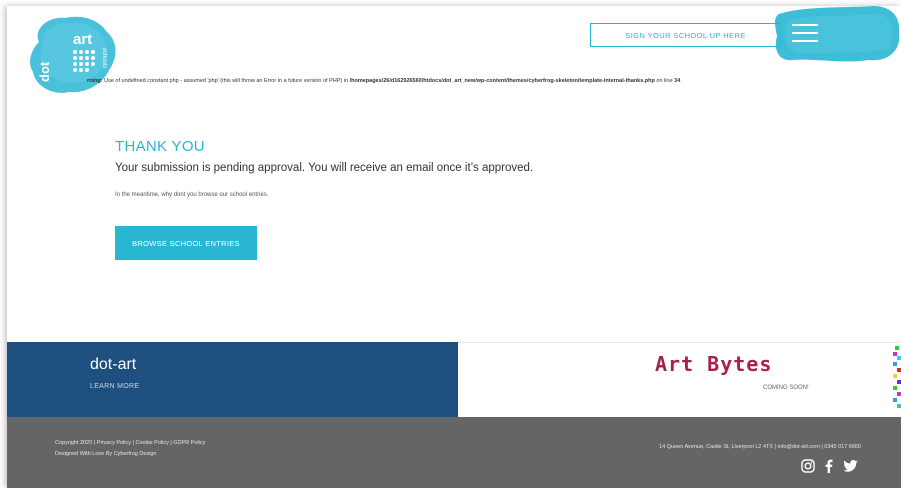  I want to click on dot-art-promo-band, so click(232, 379).